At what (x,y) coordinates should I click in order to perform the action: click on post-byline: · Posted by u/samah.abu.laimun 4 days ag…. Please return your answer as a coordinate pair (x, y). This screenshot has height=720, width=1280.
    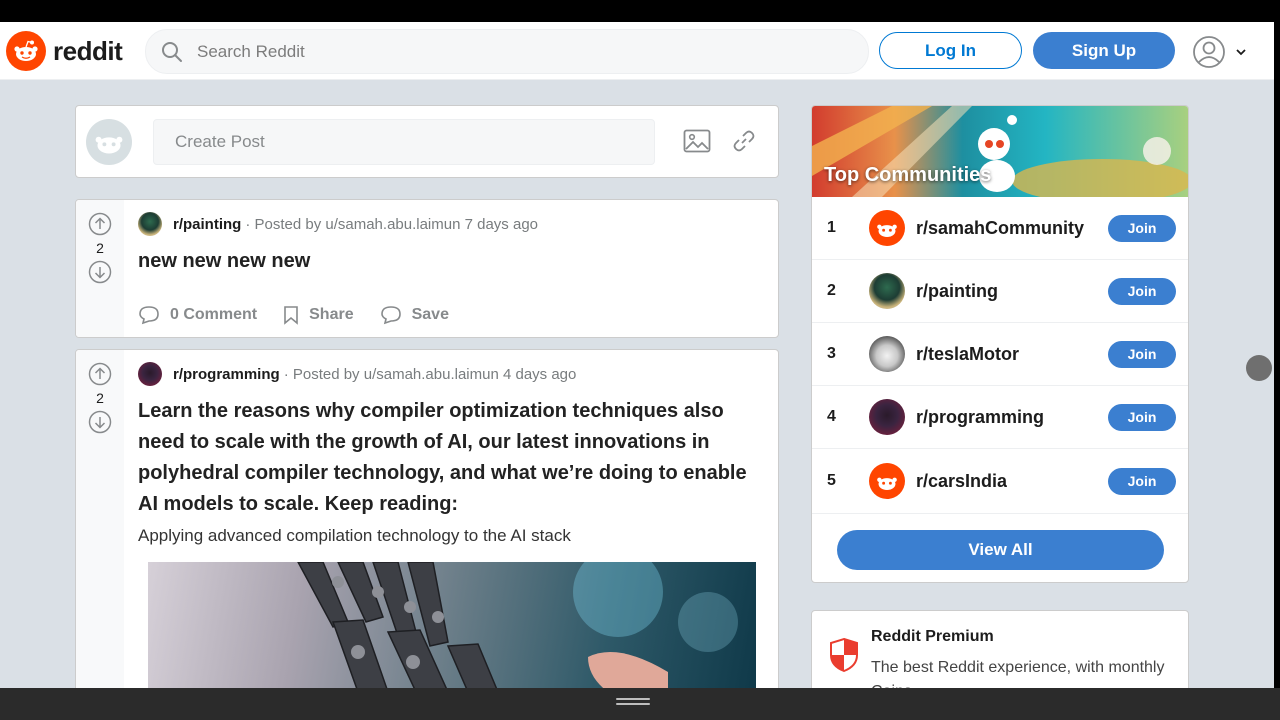
    Looking at the image, I should click on (430, 374).